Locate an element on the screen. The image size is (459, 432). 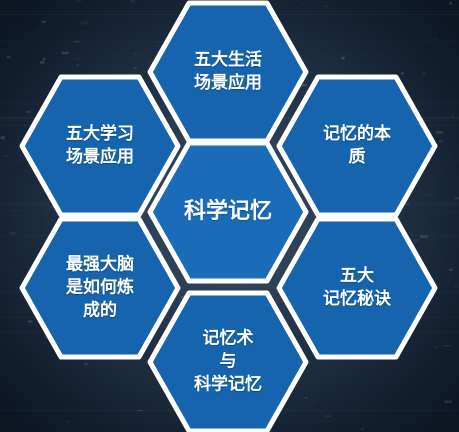
topic-label-top: 五大生活 场景应用 is located at coordinates (228, 71).